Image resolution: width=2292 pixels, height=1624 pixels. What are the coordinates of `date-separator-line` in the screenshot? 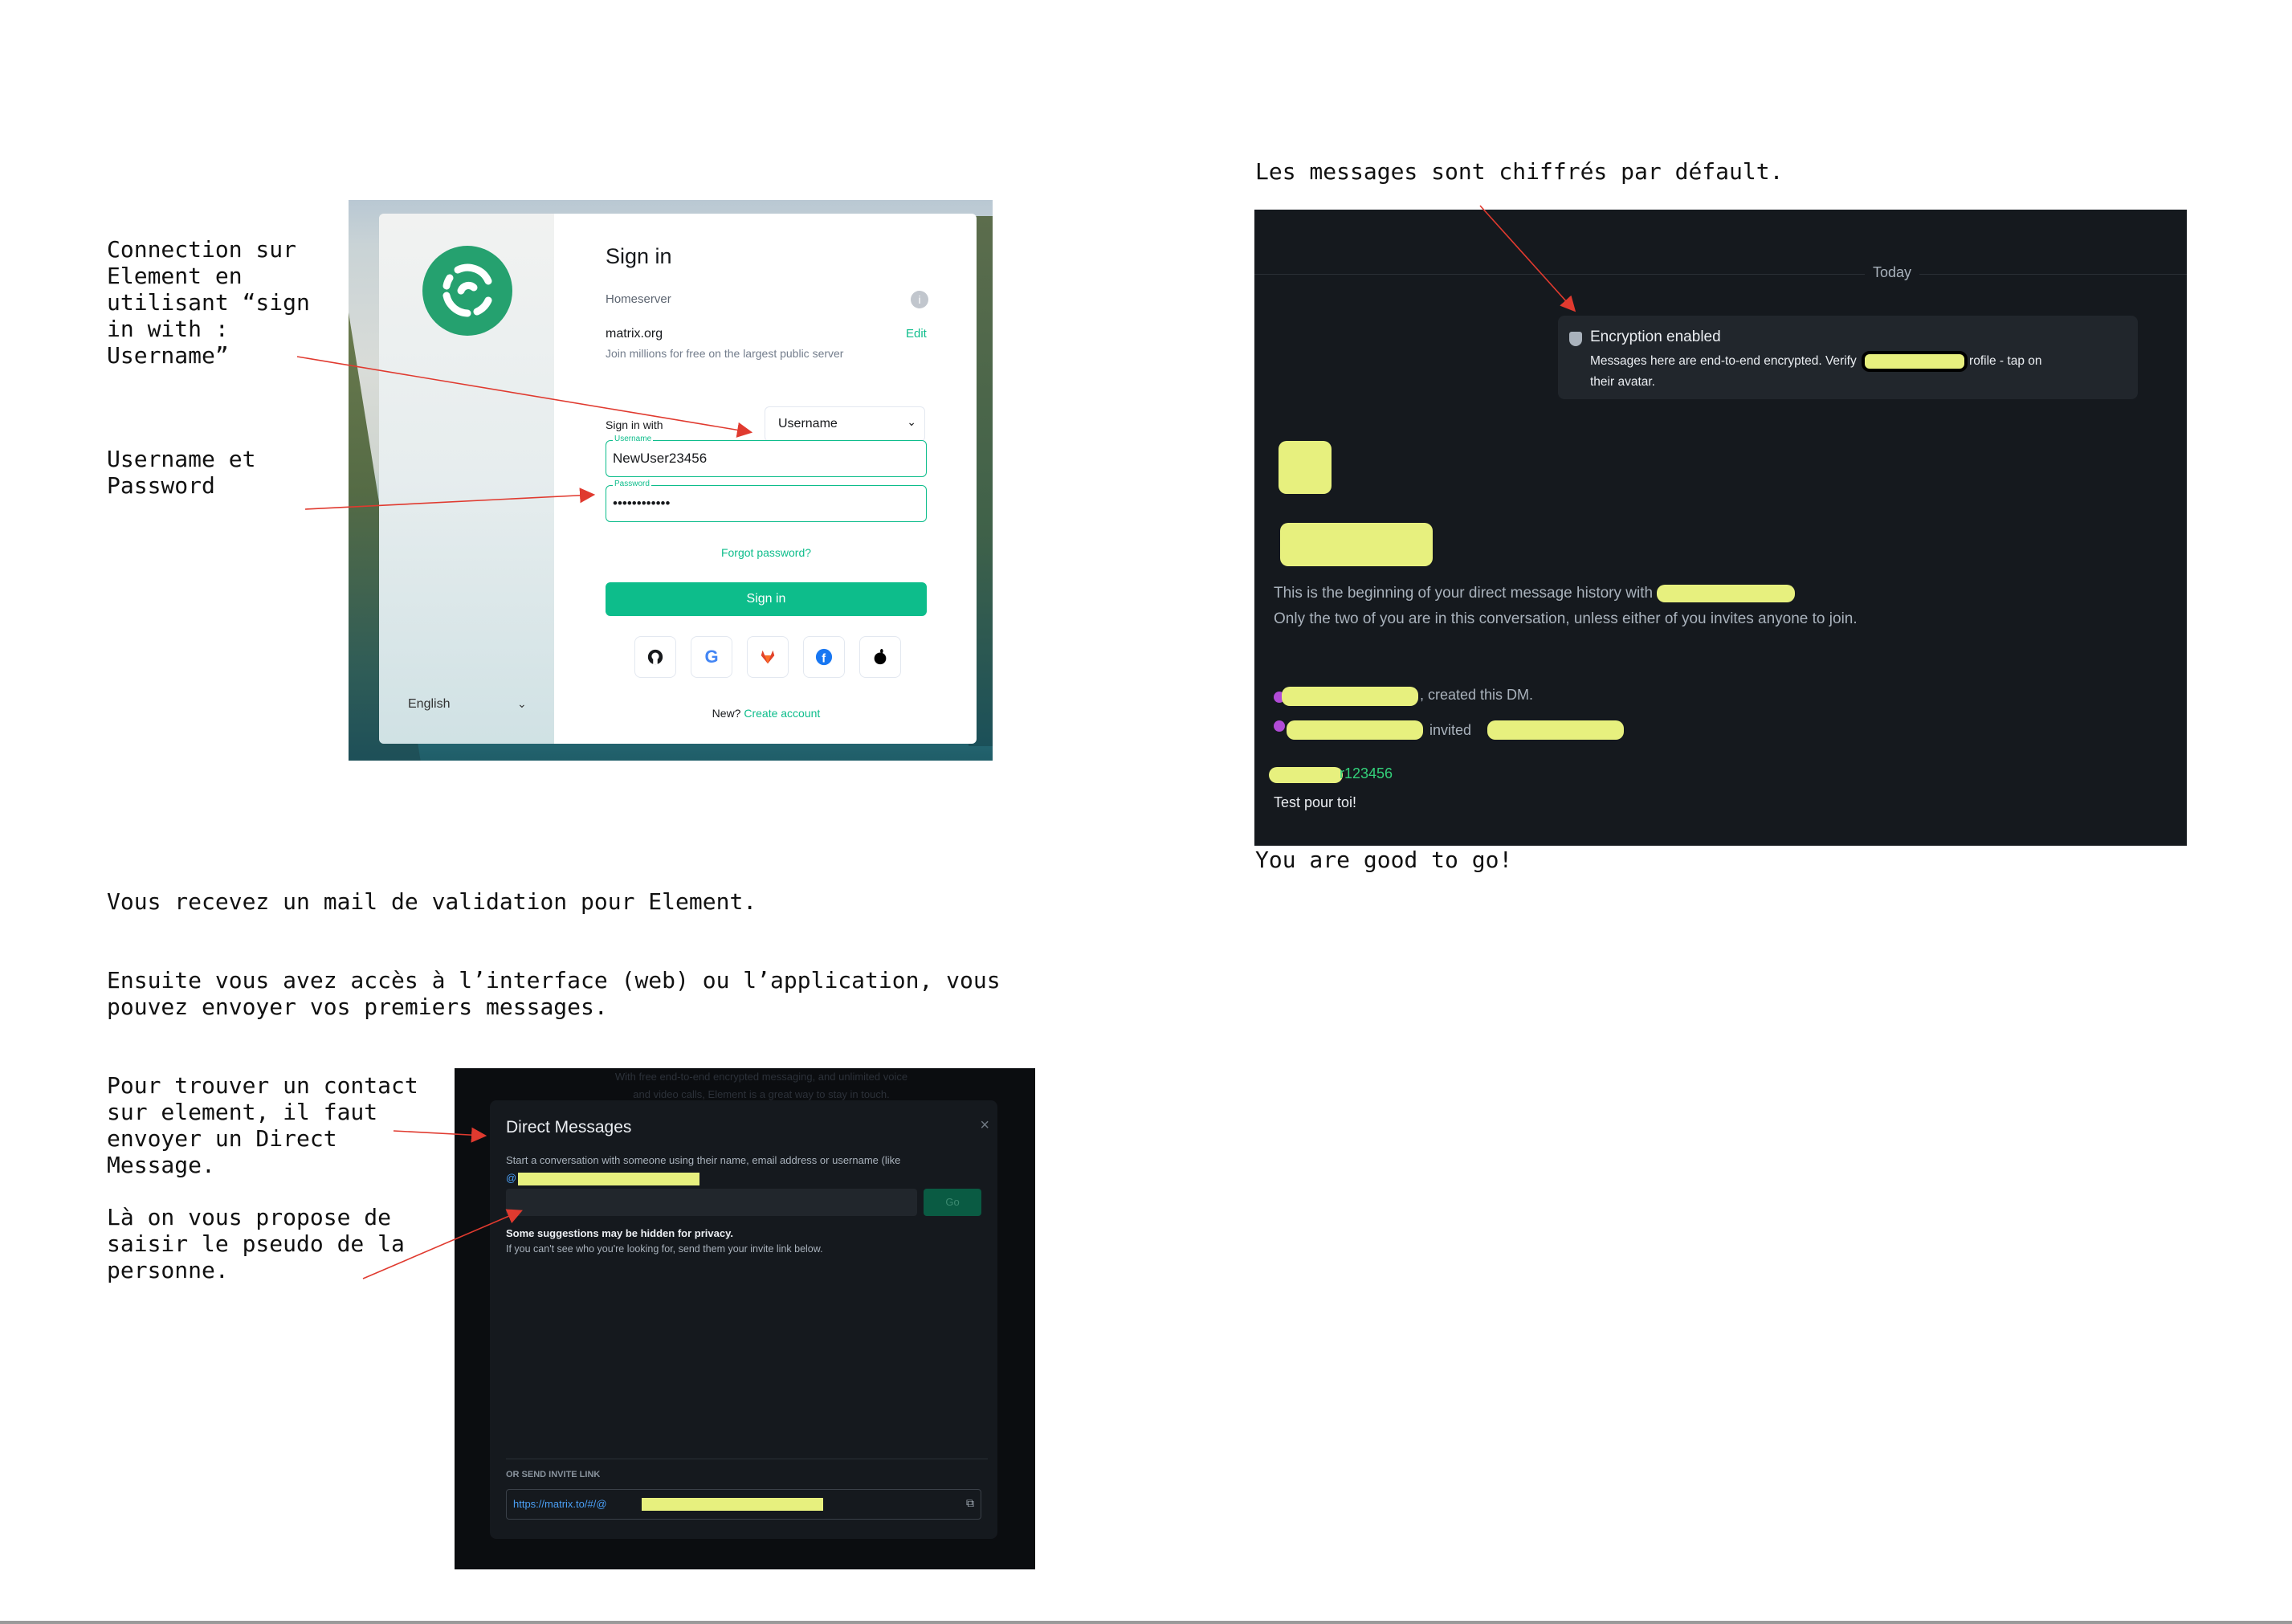 It's located at (1720, 274).